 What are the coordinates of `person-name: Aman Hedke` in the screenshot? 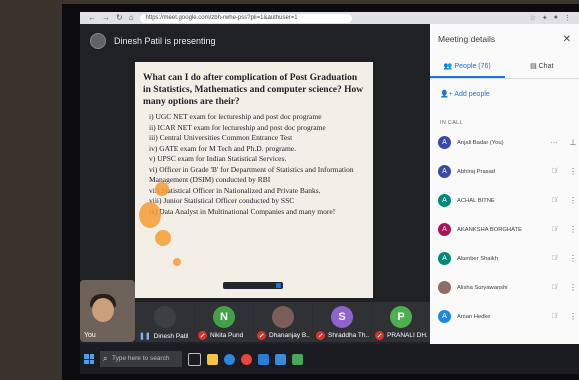 It's located at (474, 316).